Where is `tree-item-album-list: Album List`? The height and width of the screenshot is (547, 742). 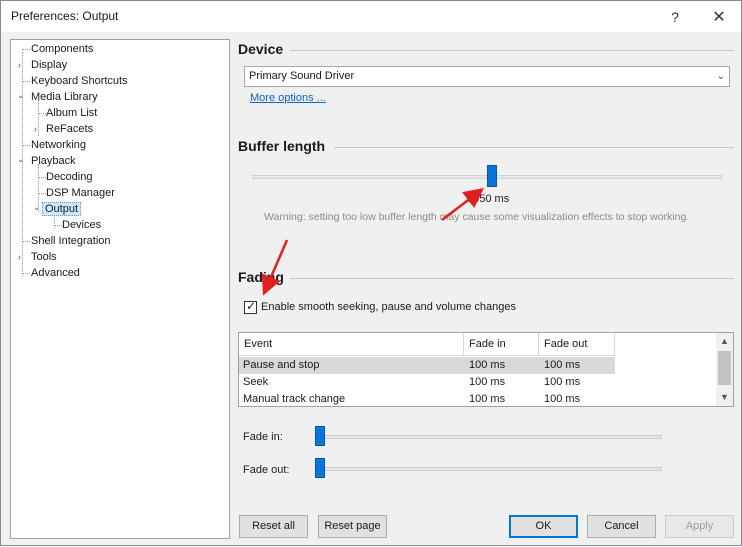 tree-item-album-list: Album List is located at coordinates (71, 113).